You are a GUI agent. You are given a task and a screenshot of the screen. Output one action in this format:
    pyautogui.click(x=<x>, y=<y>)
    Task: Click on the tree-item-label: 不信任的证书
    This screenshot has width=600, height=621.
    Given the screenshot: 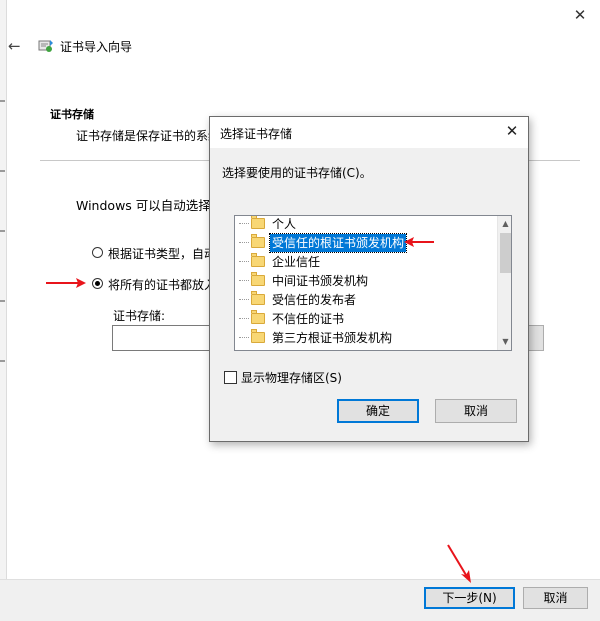 What is the action you would take?
    pyautogui.click(x=308, y=319)
    